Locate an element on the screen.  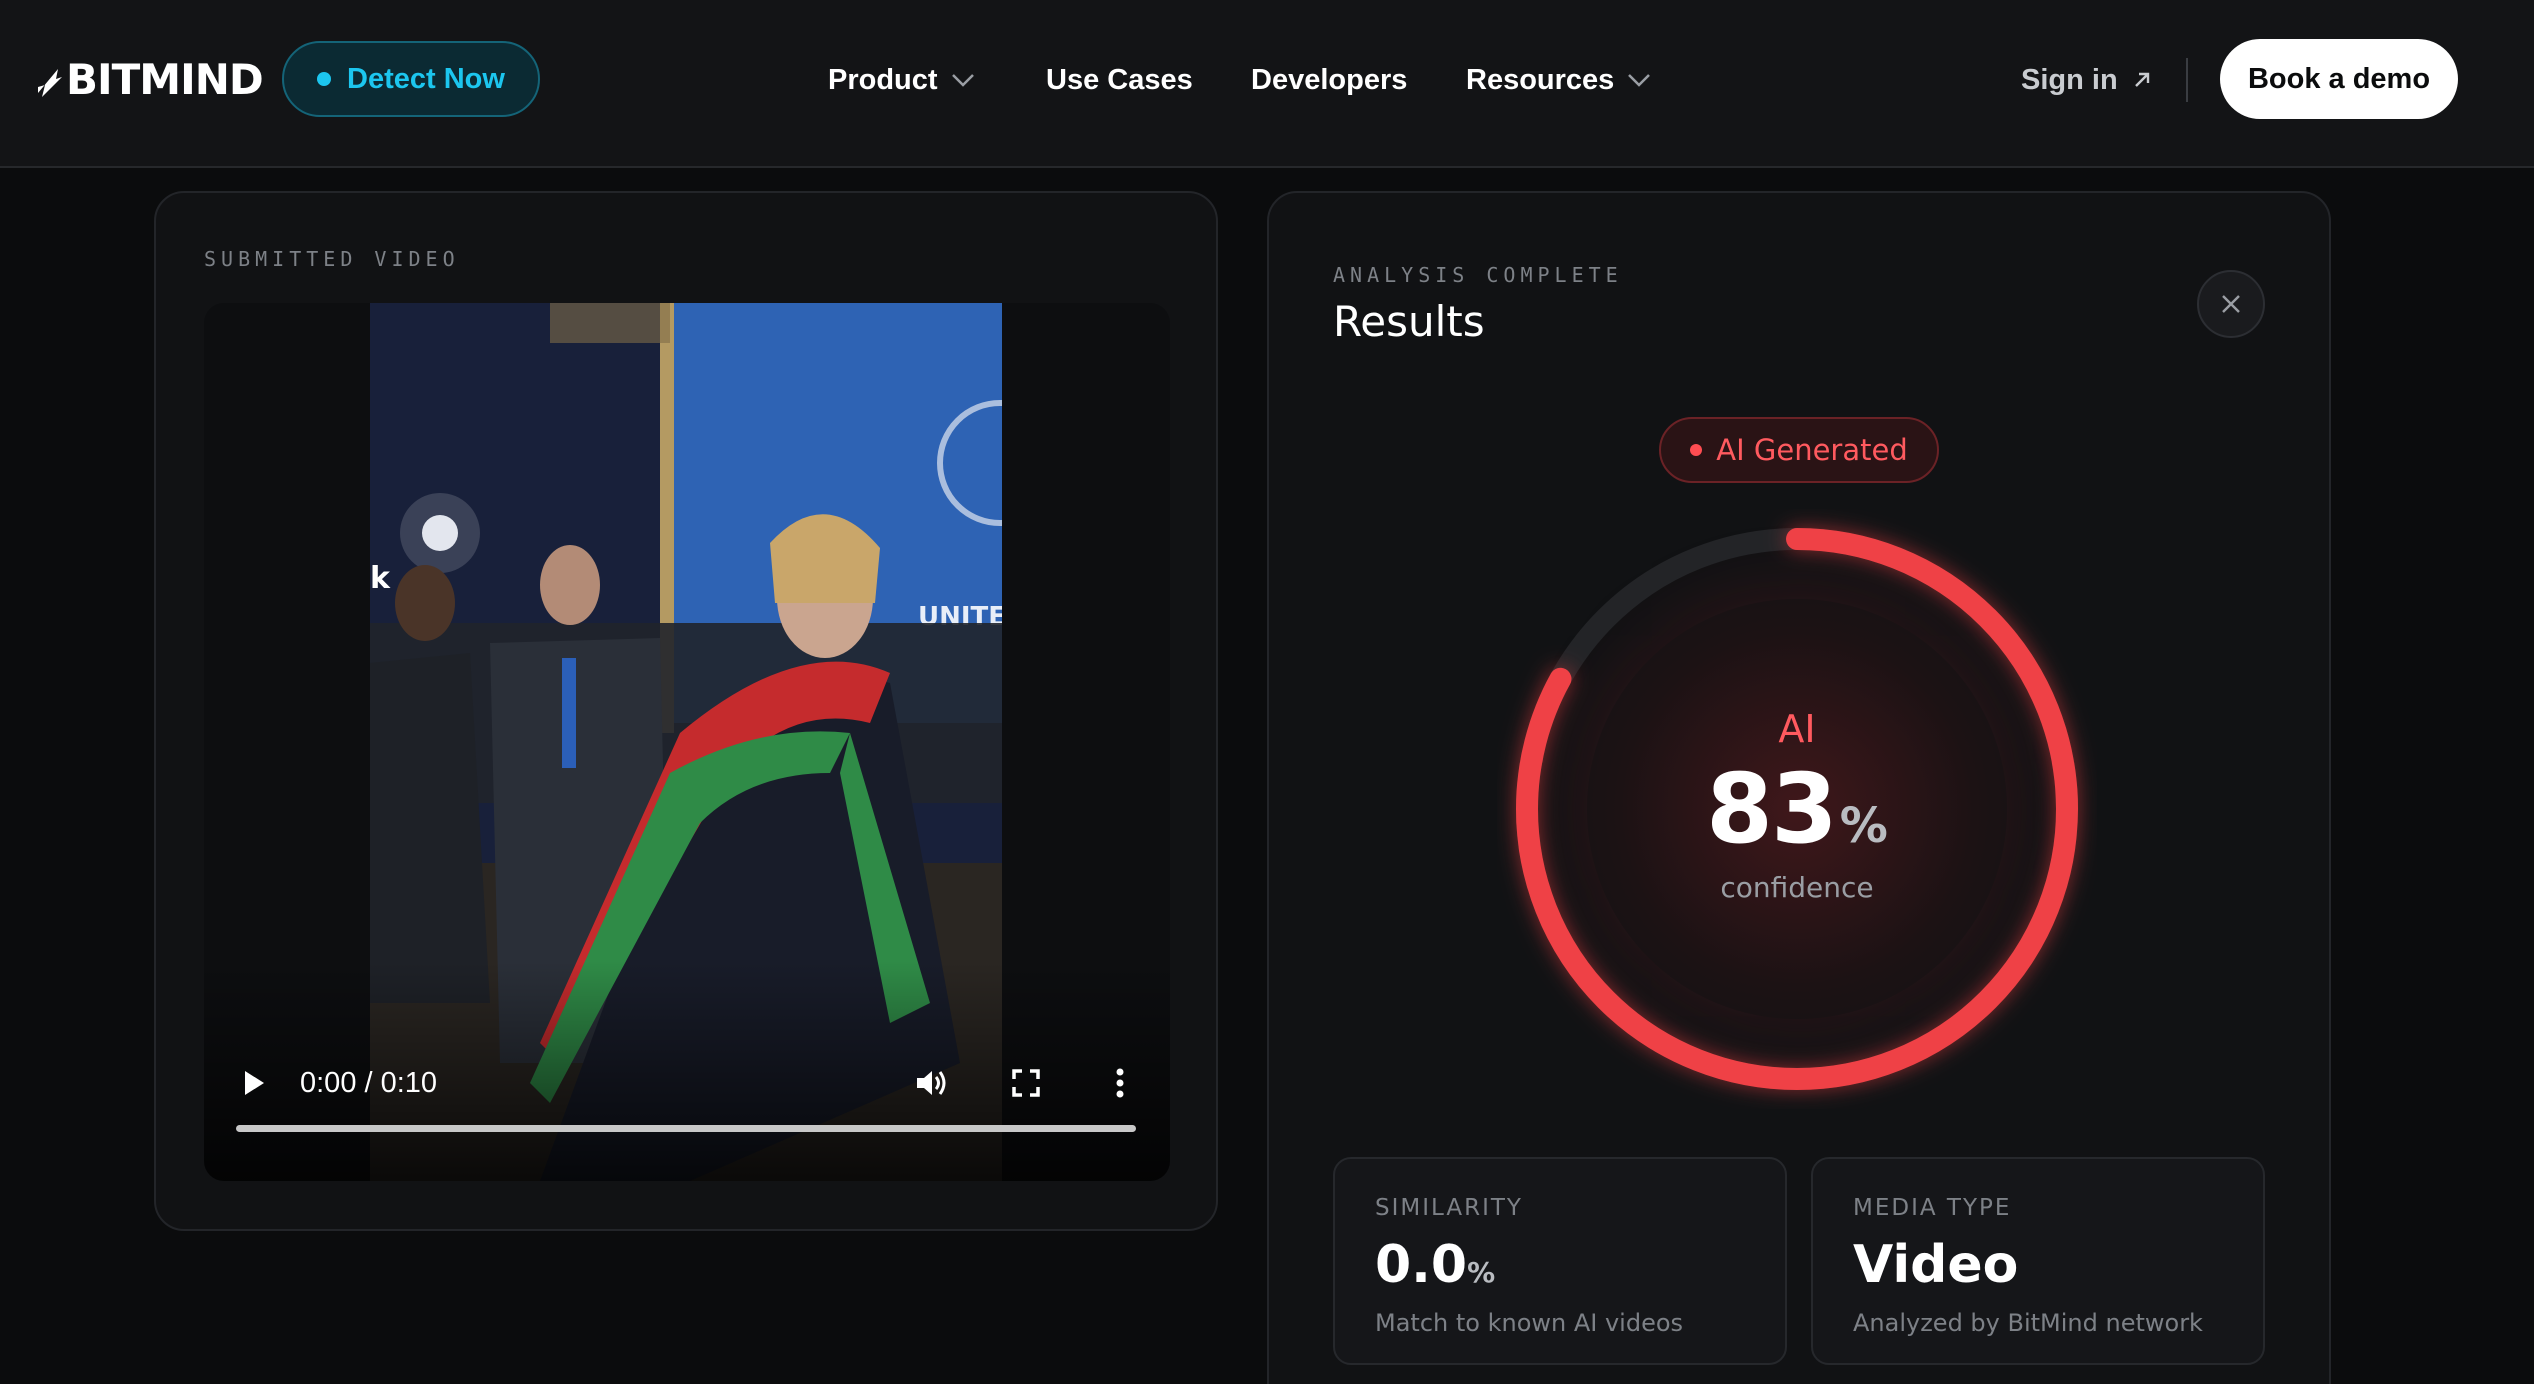
play-icon is located at coordinates (254, 1083).